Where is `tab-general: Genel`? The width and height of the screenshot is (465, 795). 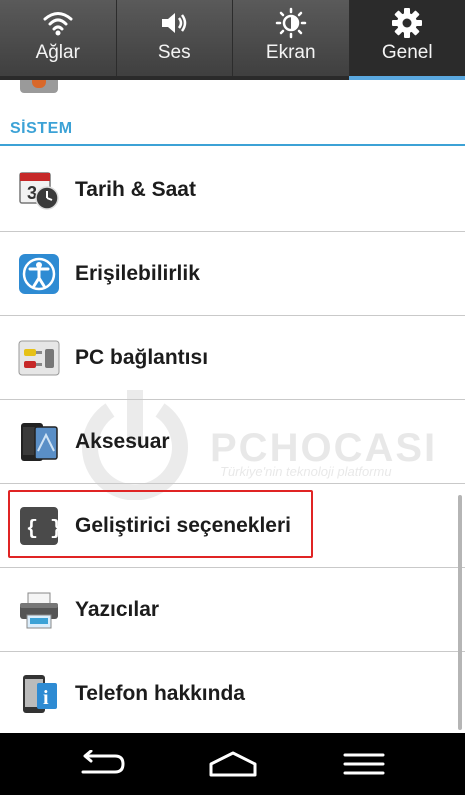
tab-general: Genel is located at coordinates (407, 40).